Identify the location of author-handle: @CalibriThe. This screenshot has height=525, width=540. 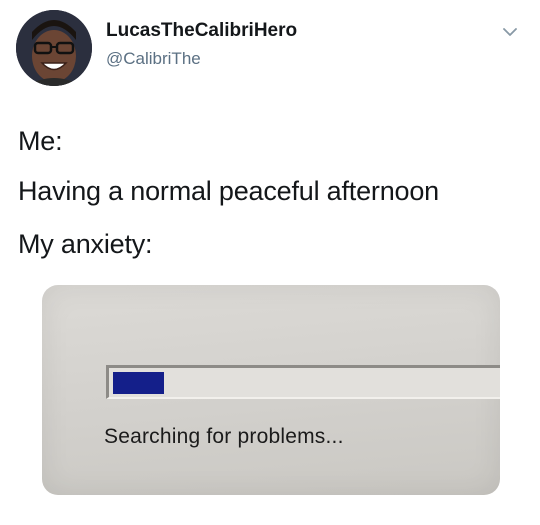
(153, 59).